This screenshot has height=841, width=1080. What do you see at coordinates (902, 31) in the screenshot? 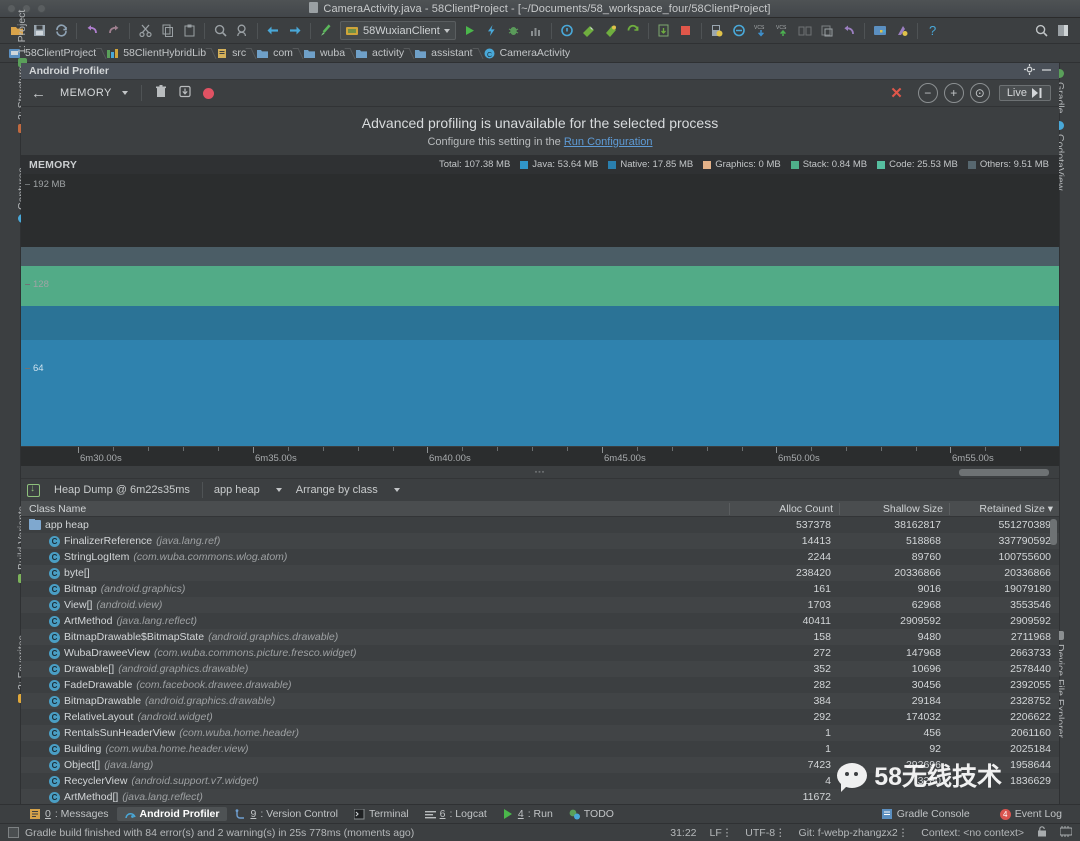
I see `android-device-monitor-icon` at bounding box center [902, 31].